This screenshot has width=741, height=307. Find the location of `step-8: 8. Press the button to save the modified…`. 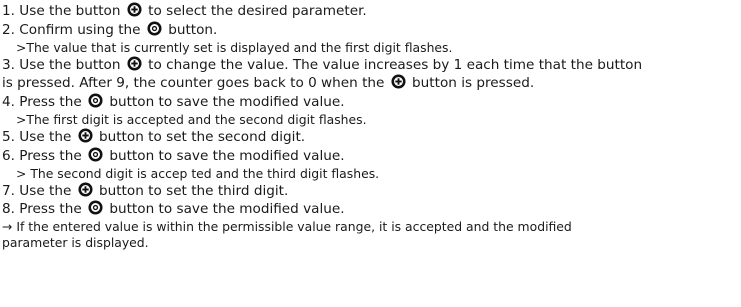

step-8: 8. Press the button to save the modified… is located at coordinates (173, 209).